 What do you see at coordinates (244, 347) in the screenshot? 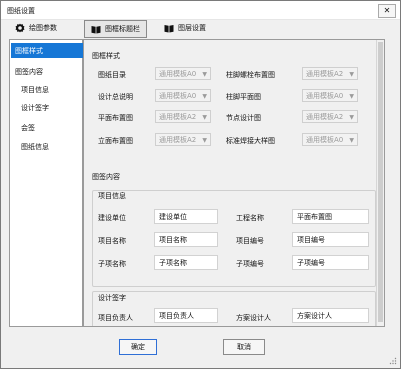
I see `cancel-button: 取消` at bounding box center [244, 347].